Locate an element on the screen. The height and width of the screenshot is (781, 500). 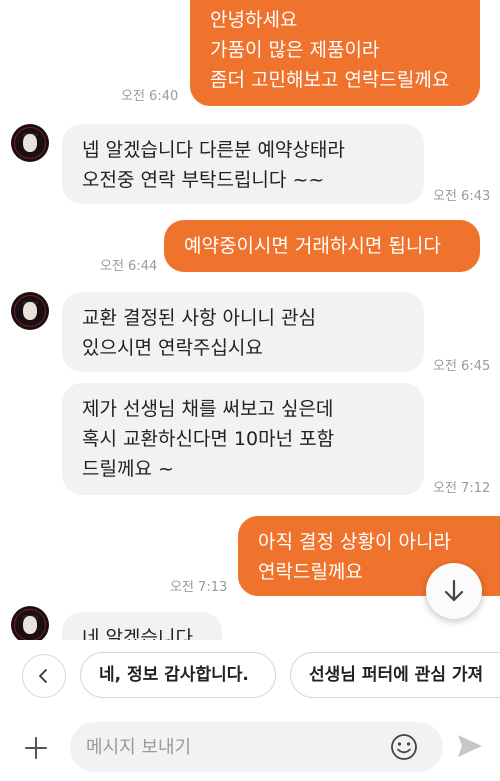
message-time: 오전 7:13 is located at coordinates (199, 587).